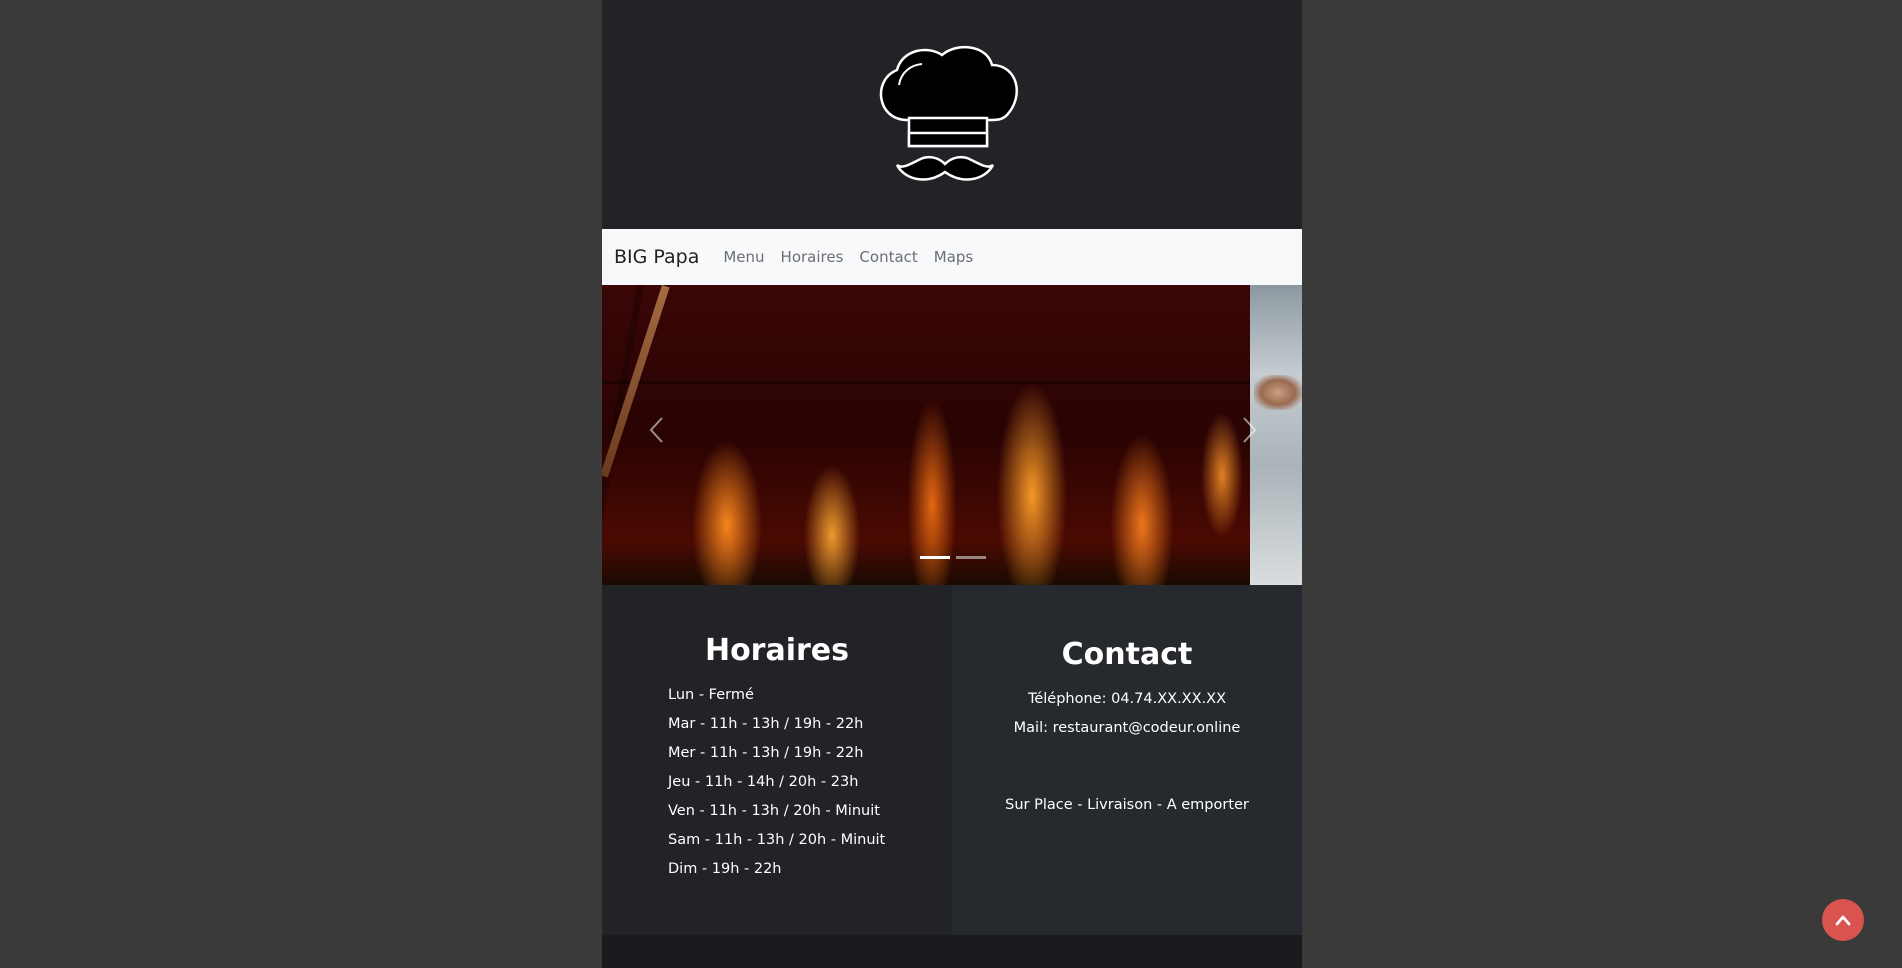  What do you see at coordinates (948, 113) in the screenshot?
I see `chef-hat-mustache-logo` at bounding box center [948, 113].